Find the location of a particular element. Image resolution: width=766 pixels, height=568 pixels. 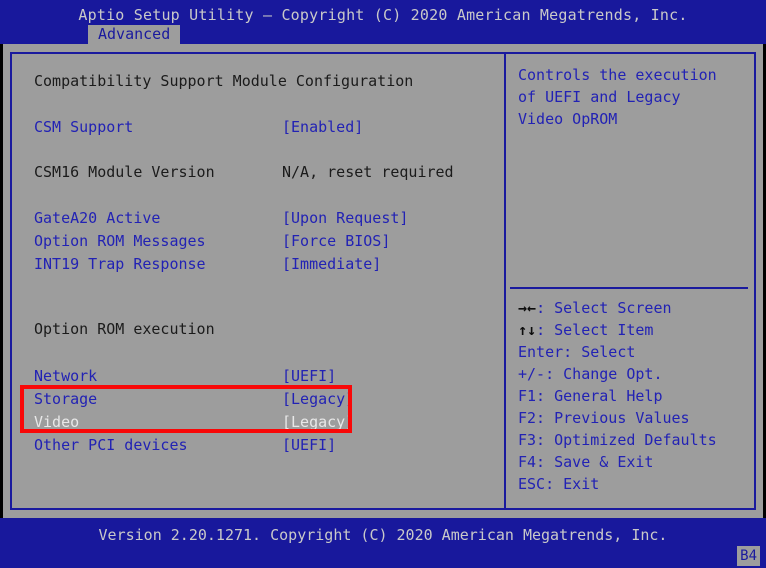

setting-label: Option ROM Messages is located at coordinates (120, 241).